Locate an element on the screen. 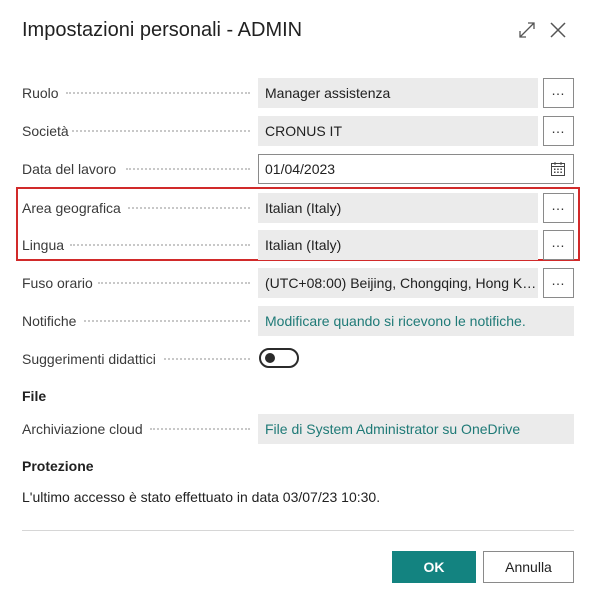  row-suggerimenti: Suggerimenti didattici is located at coordinates (298, 359).